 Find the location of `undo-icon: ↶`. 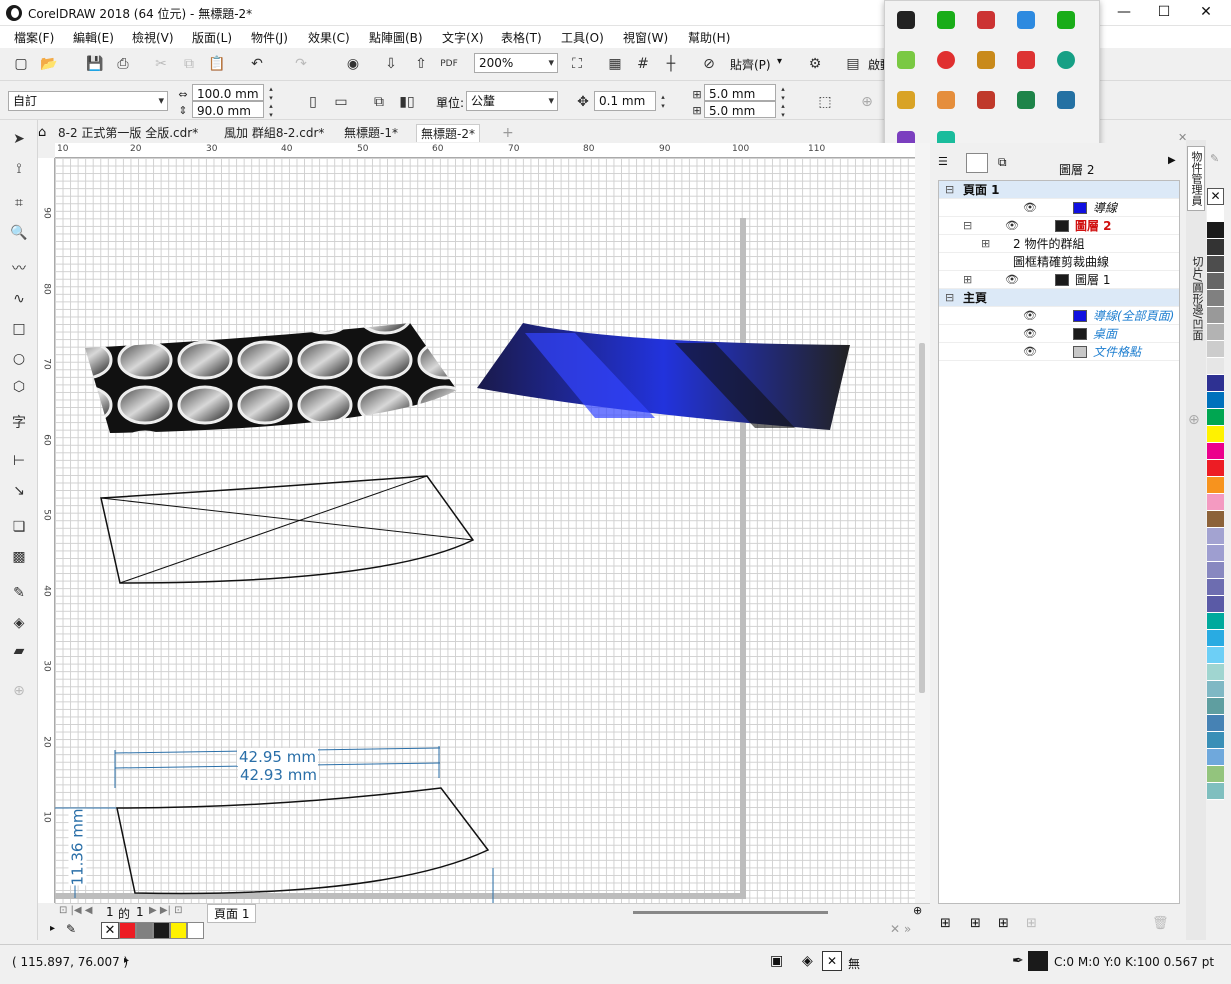

undo-icon: ↶ is located at coordinates (257, 64).